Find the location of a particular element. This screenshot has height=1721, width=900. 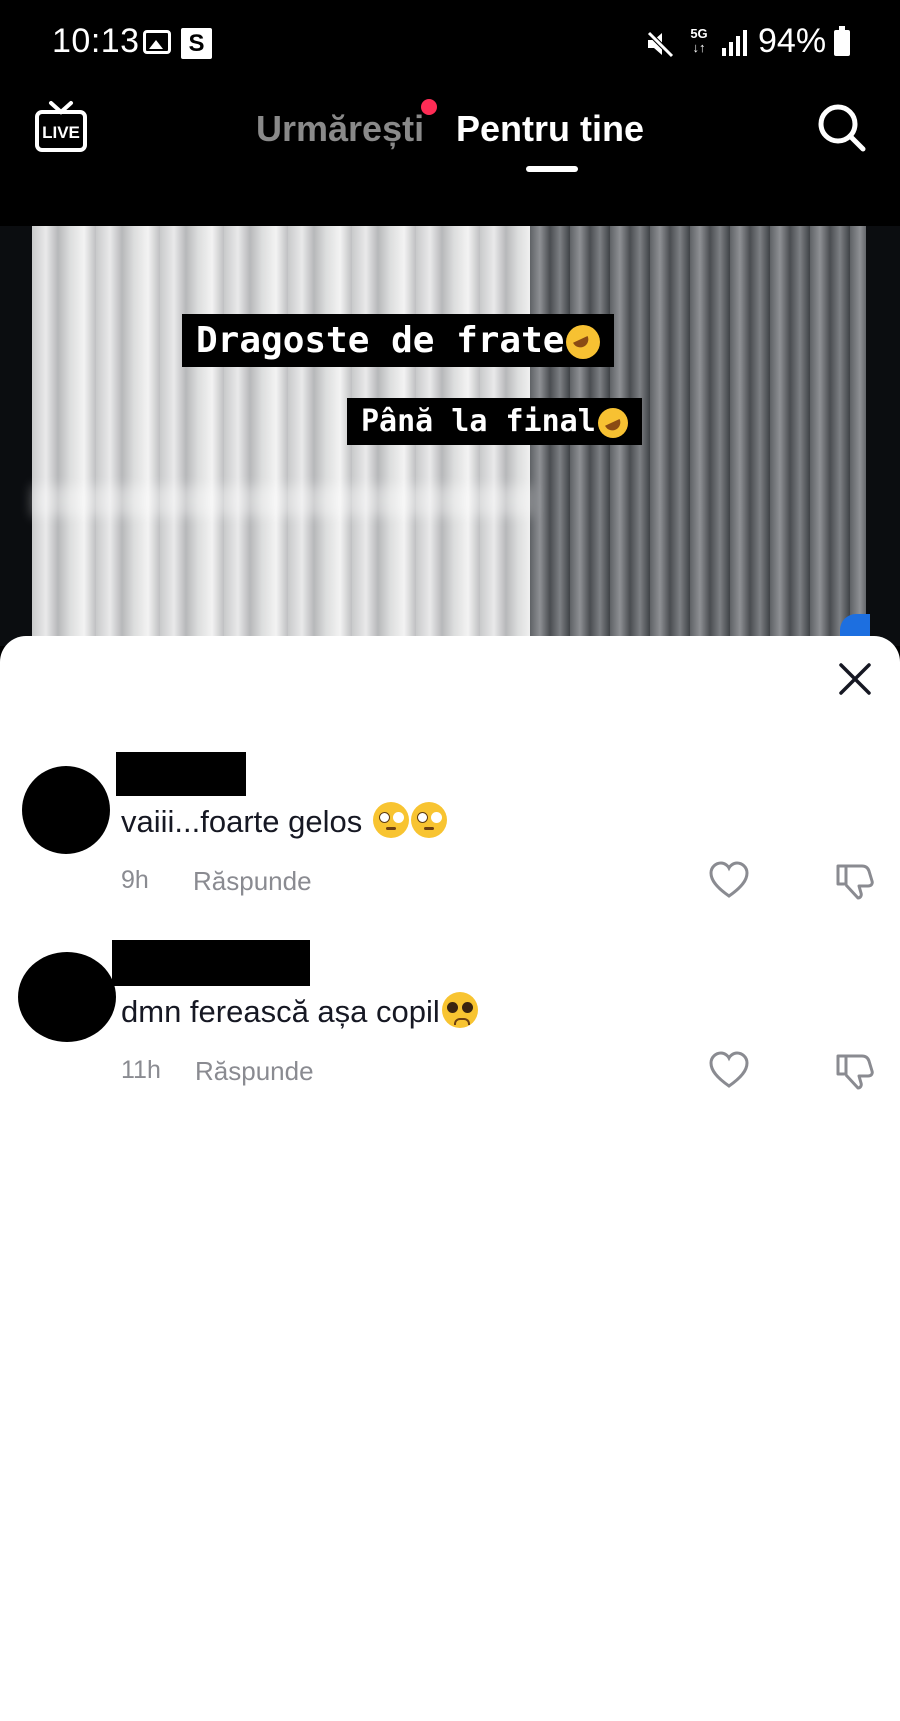

video-caption: Dragoste de frate is located at coordinates (398, 340).